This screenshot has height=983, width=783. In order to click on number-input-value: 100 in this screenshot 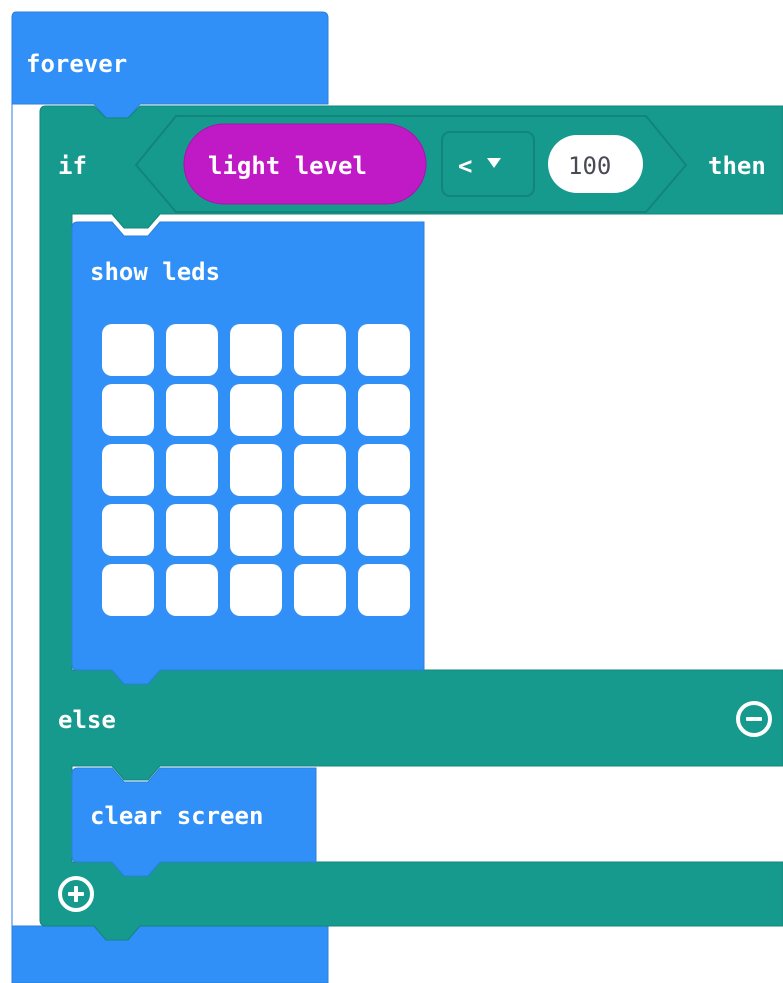, I will do `click(589, 166)`.